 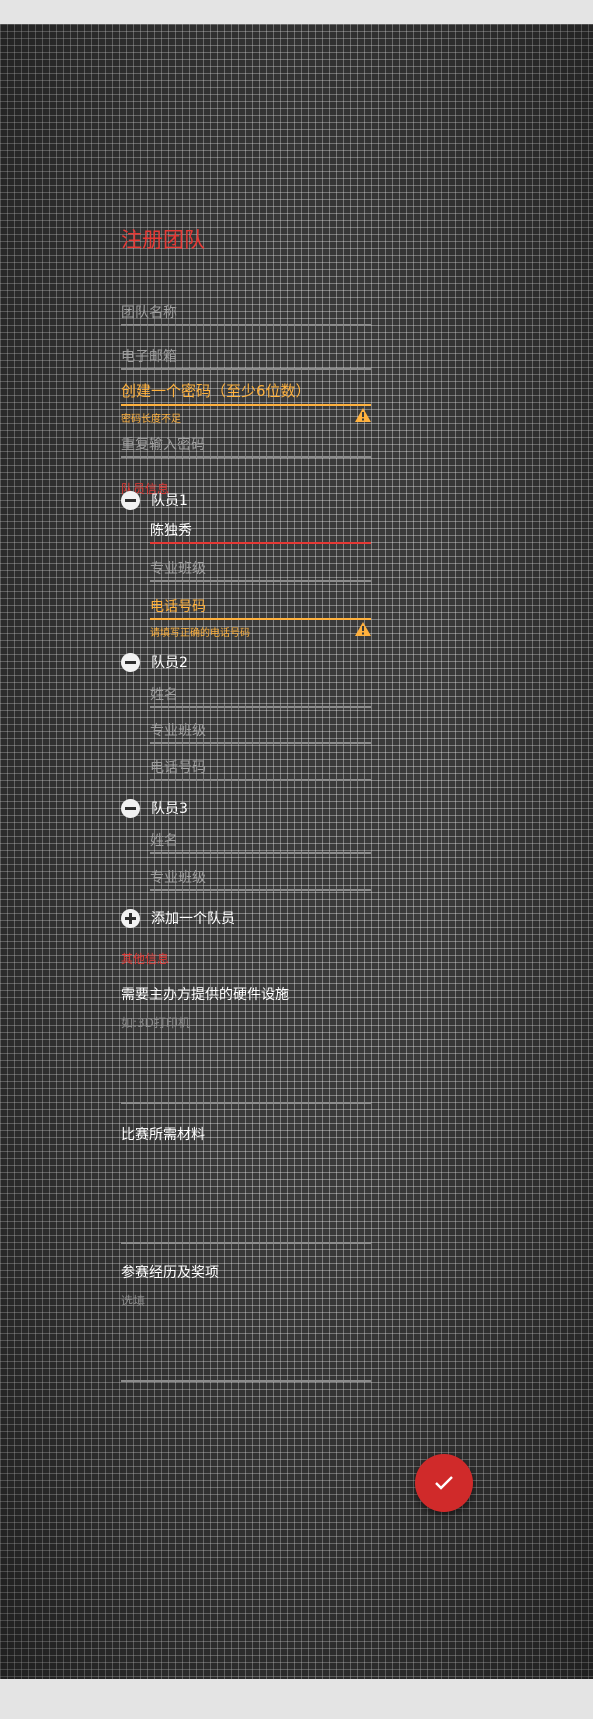 I want to click on member-1-phone-underline, so click(x=260, y=619).